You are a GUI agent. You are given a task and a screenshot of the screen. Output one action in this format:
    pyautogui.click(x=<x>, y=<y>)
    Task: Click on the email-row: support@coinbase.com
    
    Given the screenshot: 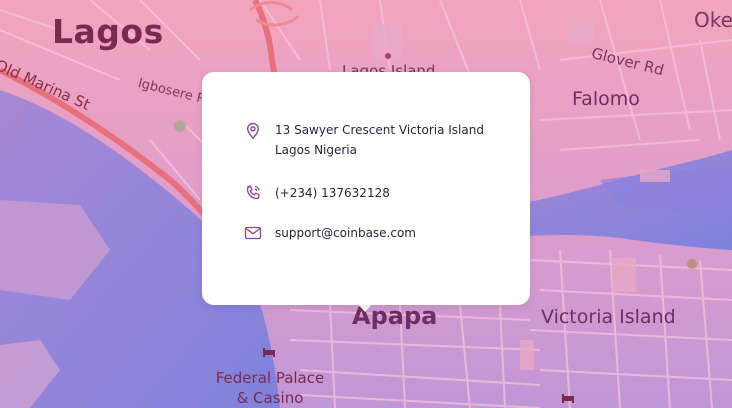 What is the action you would take?
    pyautogui.click(x=330, y=233)
    